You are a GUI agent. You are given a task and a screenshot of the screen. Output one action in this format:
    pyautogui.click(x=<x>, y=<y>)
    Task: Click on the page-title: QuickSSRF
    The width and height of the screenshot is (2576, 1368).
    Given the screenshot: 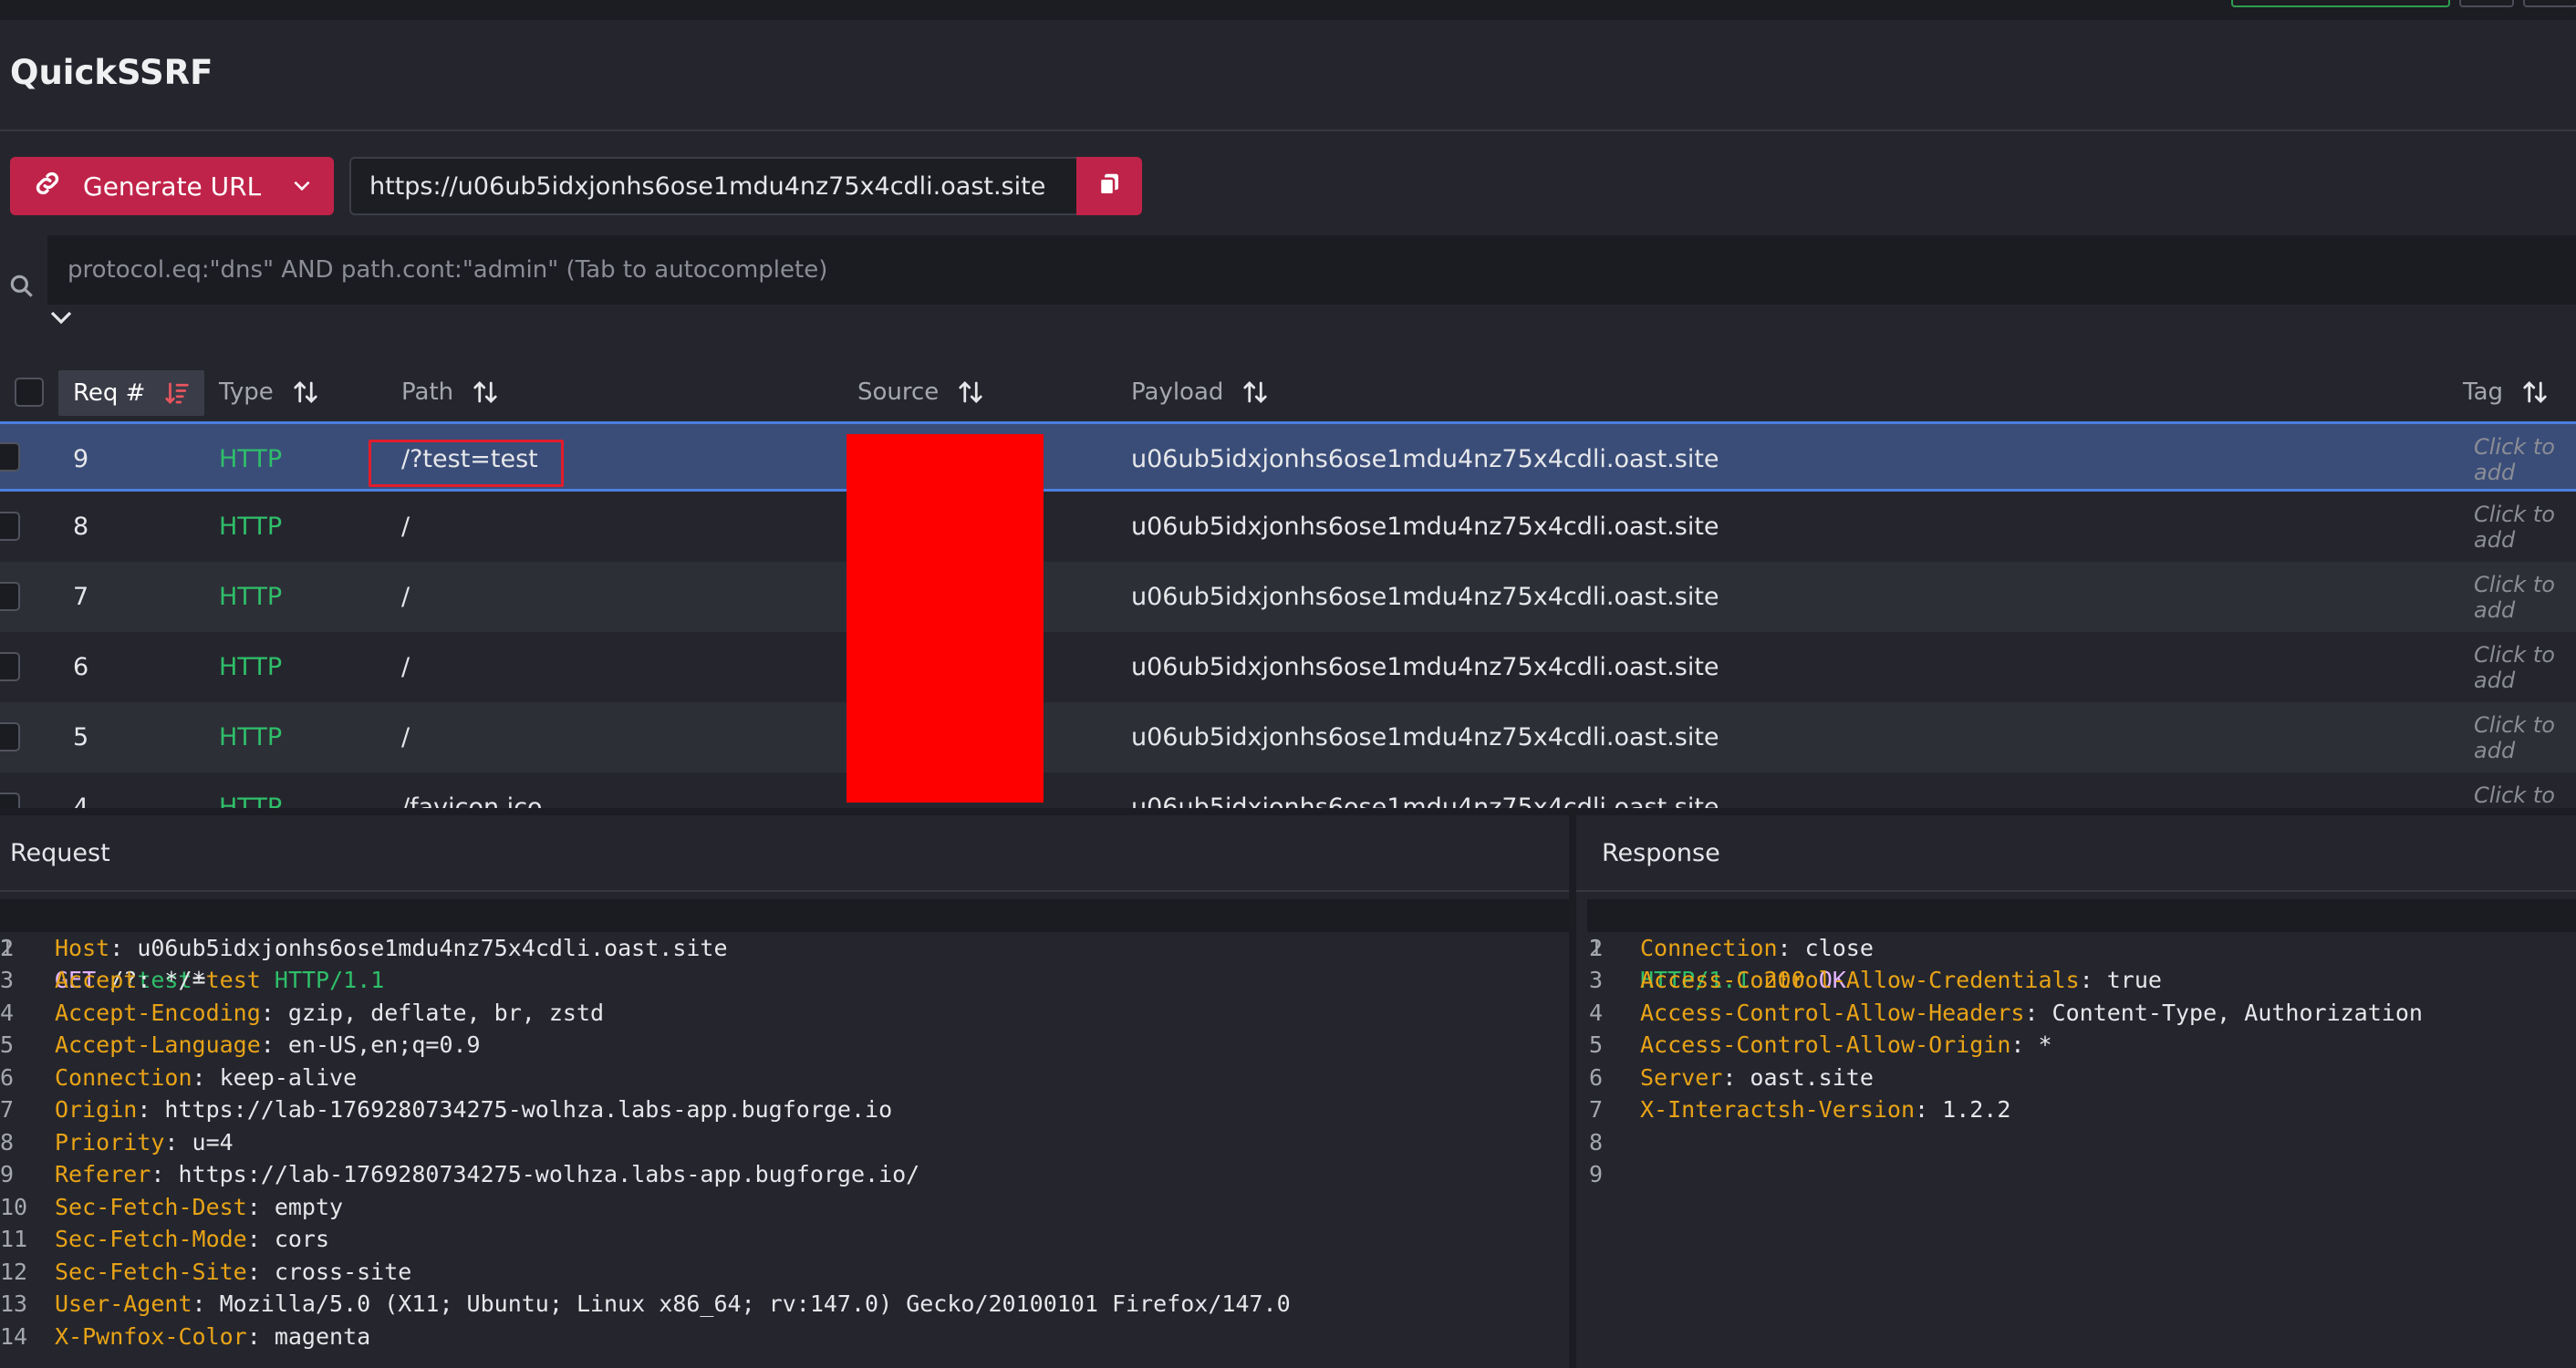 What is the action you would take?
    pyautogui.click(x=111, y=73)
    